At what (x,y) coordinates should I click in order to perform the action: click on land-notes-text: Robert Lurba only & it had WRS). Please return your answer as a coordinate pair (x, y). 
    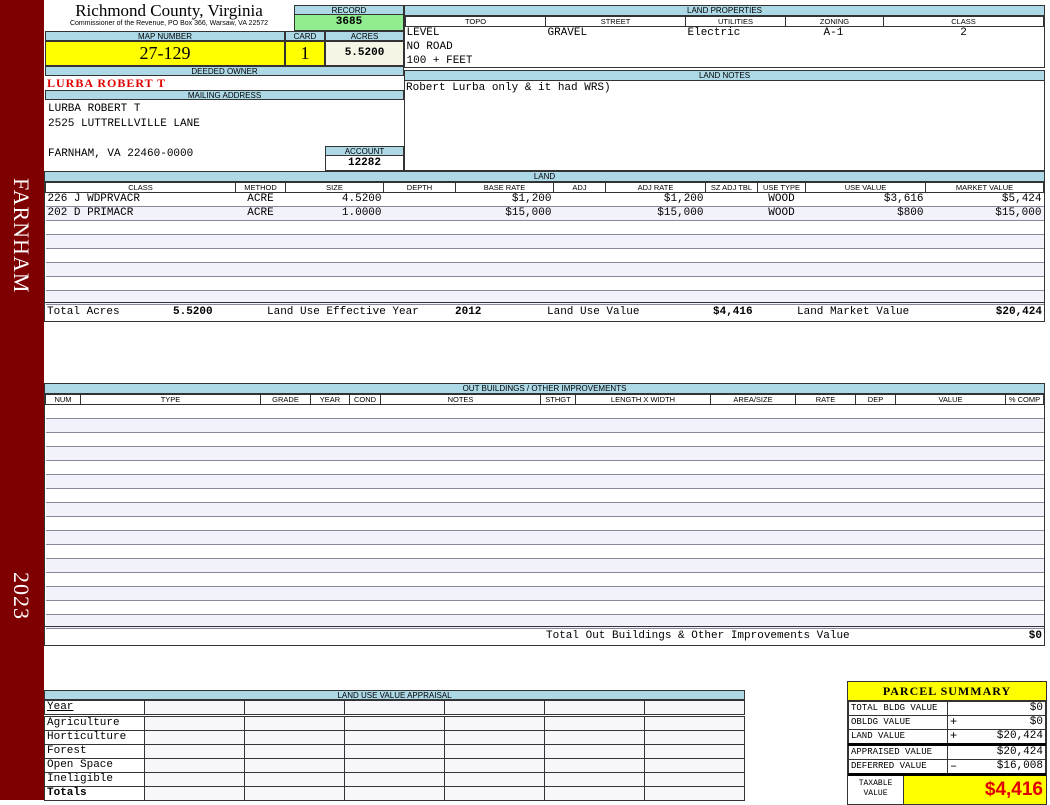
    Looking at the image, I should click on (508, 88).